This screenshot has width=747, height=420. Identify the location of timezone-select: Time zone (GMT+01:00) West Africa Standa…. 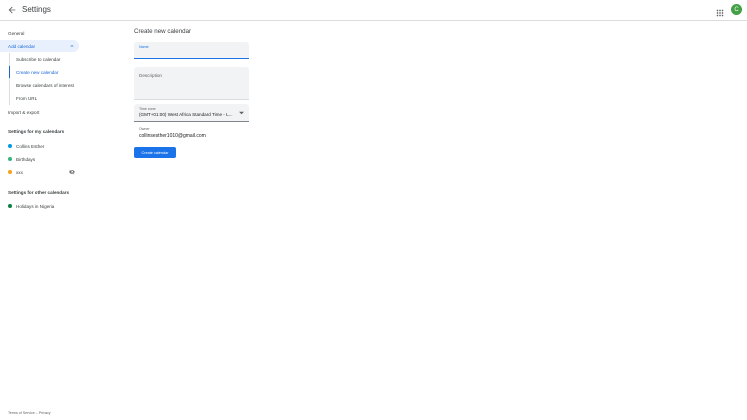
(191, 113).